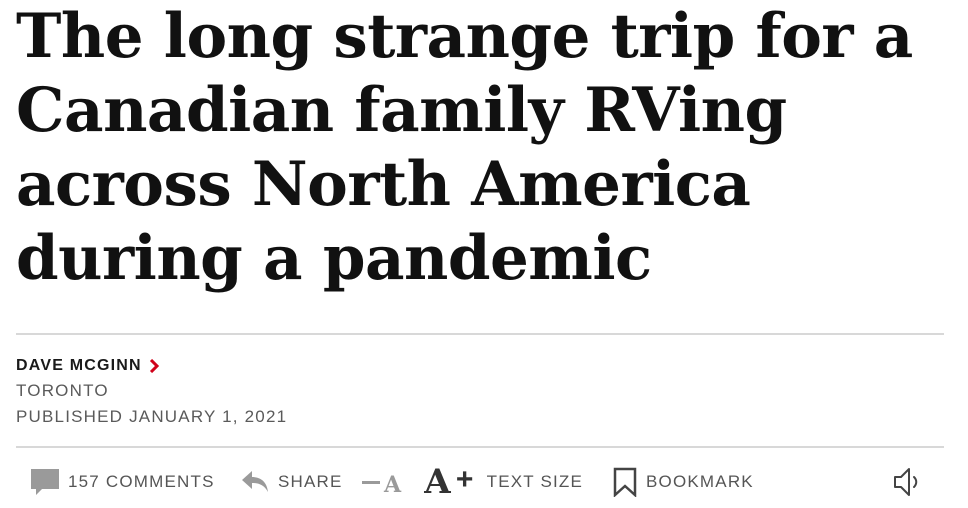 Image resolution: width=968 pixels, height=508 pixels. Describe the element at coordinates (62, 390) in the screenshot. I see `dateline-location: TORONTO` at that location.